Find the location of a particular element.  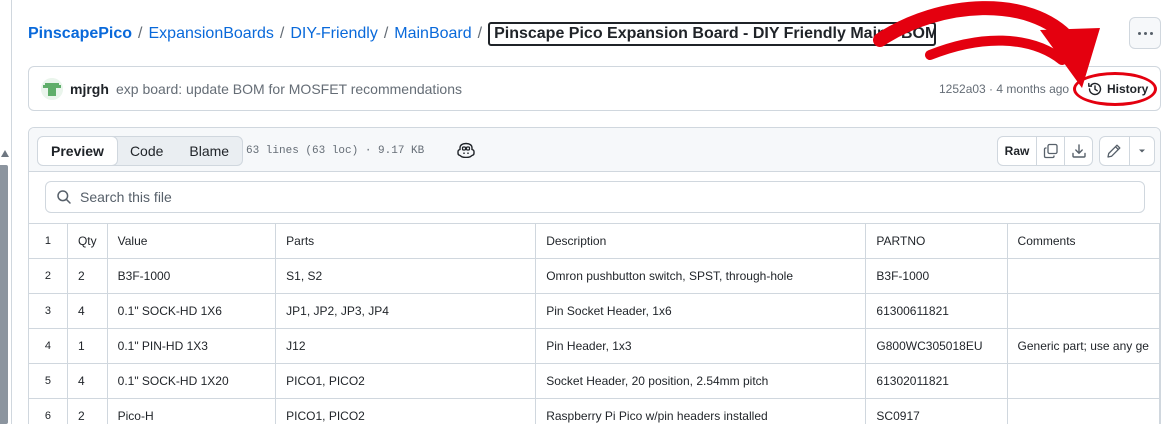

search-file-box is located at coordinates (595, 197).